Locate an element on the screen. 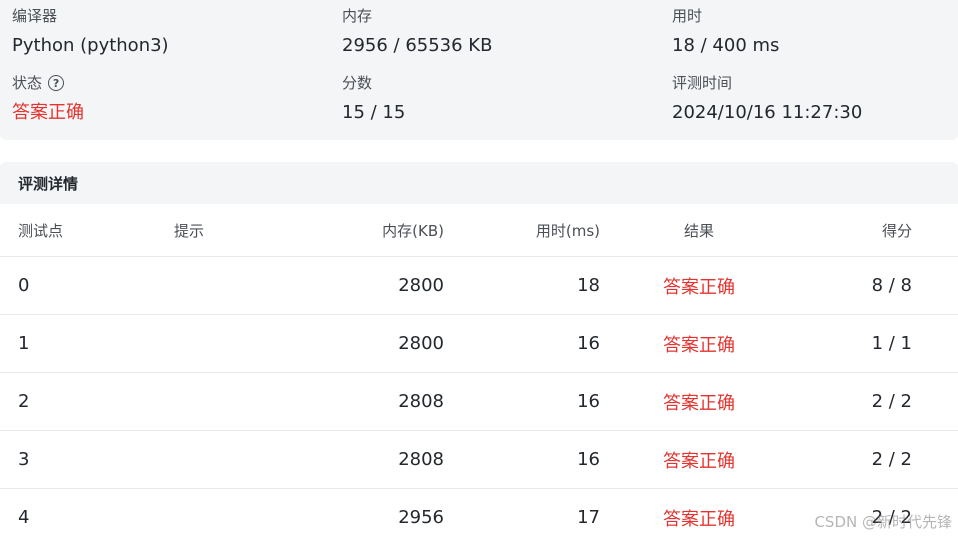 The width and height of the screenshot is (958, 546). table-row: 2 2808 16 答案正确 2 / 2 is located at coordinates (479, 402).